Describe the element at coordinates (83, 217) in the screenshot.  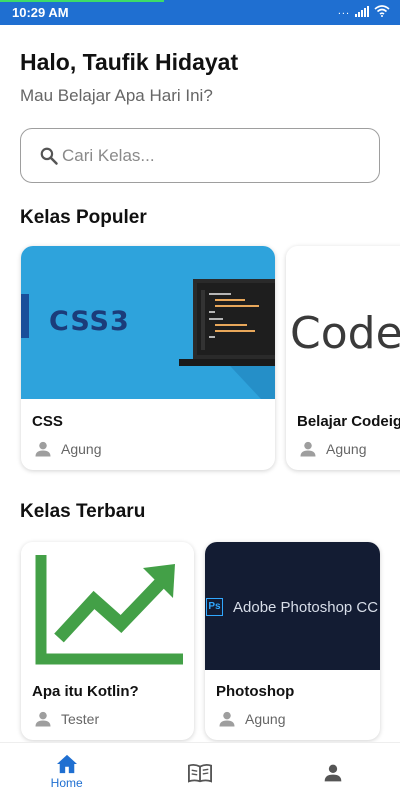
I see `section-title-popular: Kelas Populer` at that location.